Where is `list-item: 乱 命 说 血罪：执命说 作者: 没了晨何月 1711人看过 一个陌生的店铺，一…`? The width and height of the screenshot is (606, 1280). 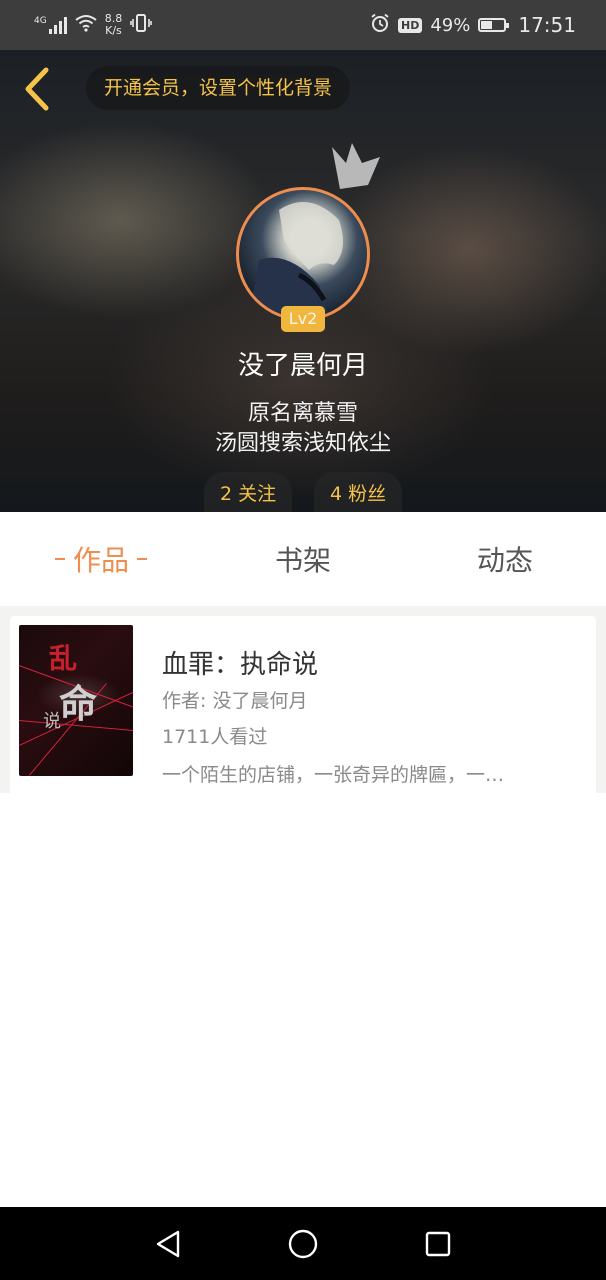 list-item: 乱 命 说 血罪：执命说 作者: 没了晨何月 1711人看过 一个陌生的店铺，一… is located at coordinates (303, 704).